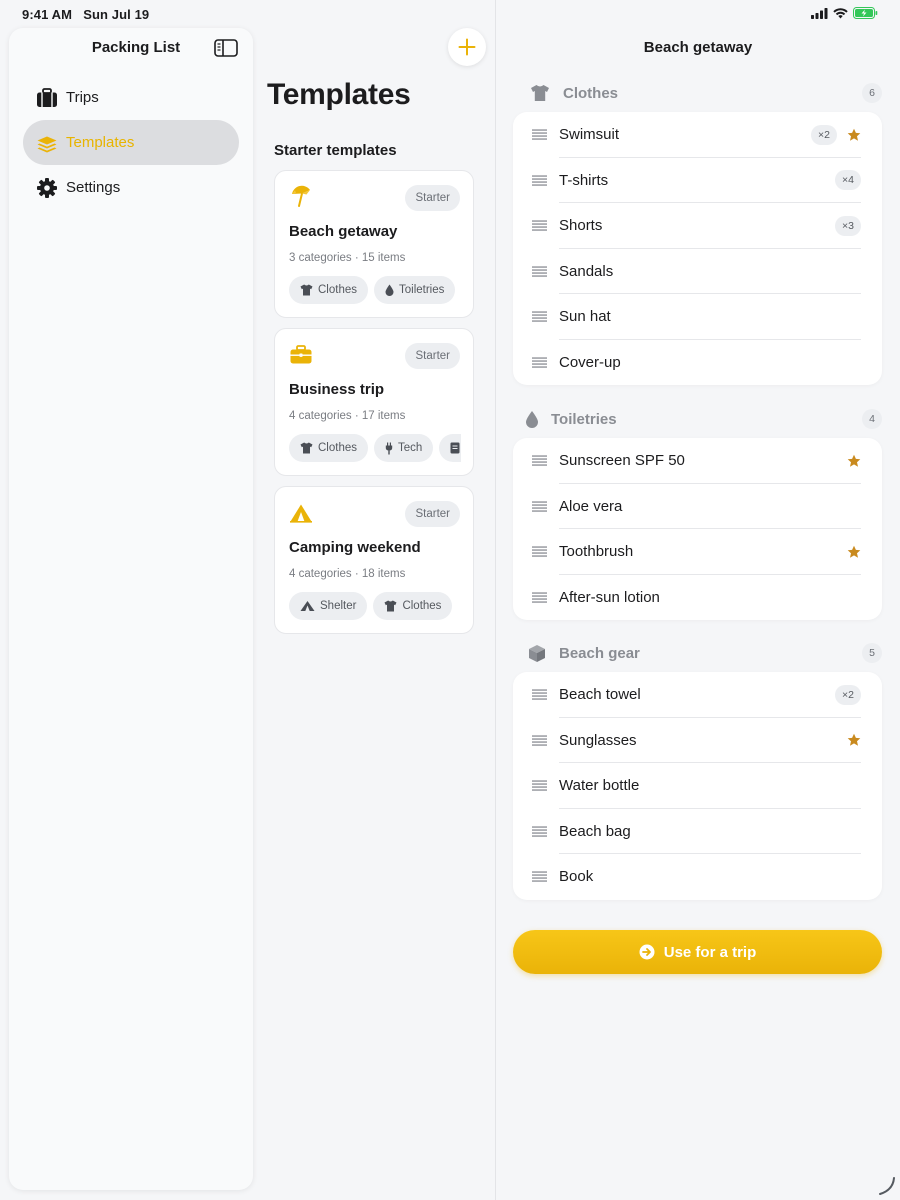 Image resolution: width=900 pixels, height=1200 pixels. Describe the element at coordinates (576, 877) in the screenshot. I see `item-name: Book` at that location.